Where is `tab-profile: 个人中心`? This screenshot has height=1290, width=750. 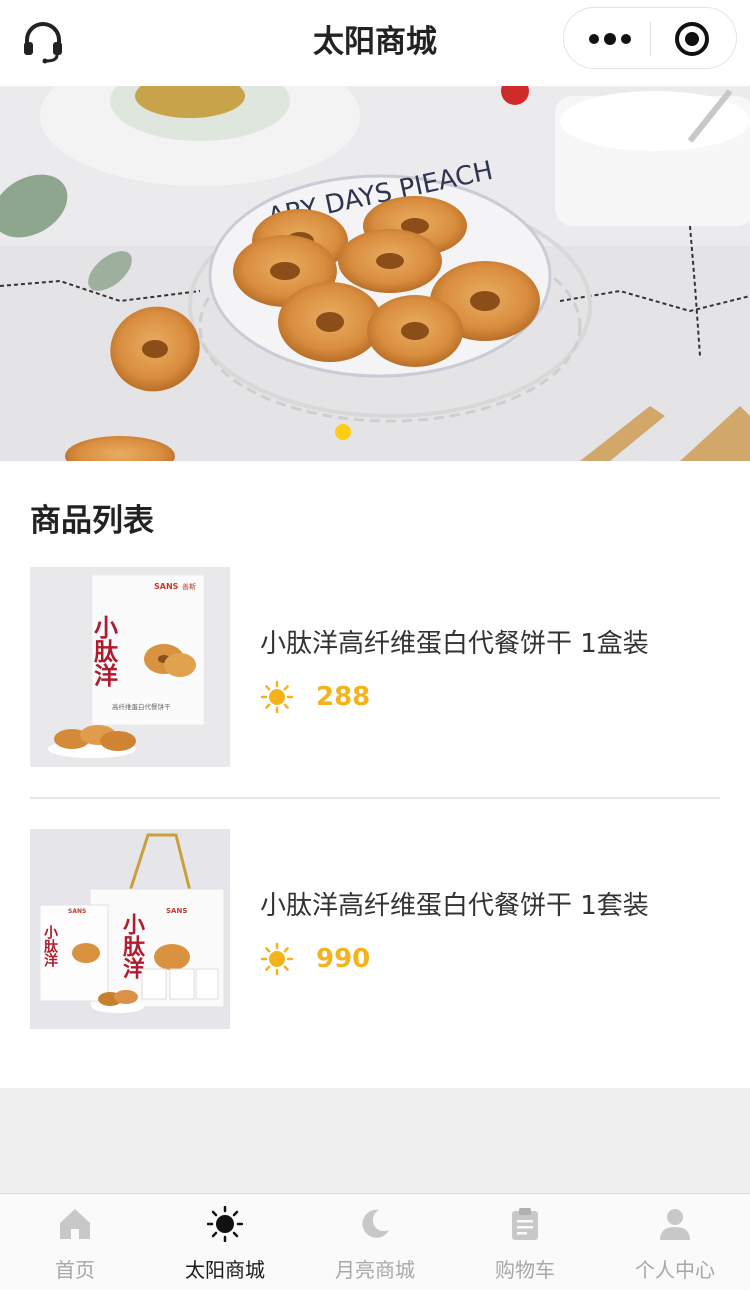
tab-profile: 个人中心 is located at coordinates (675, 1242).